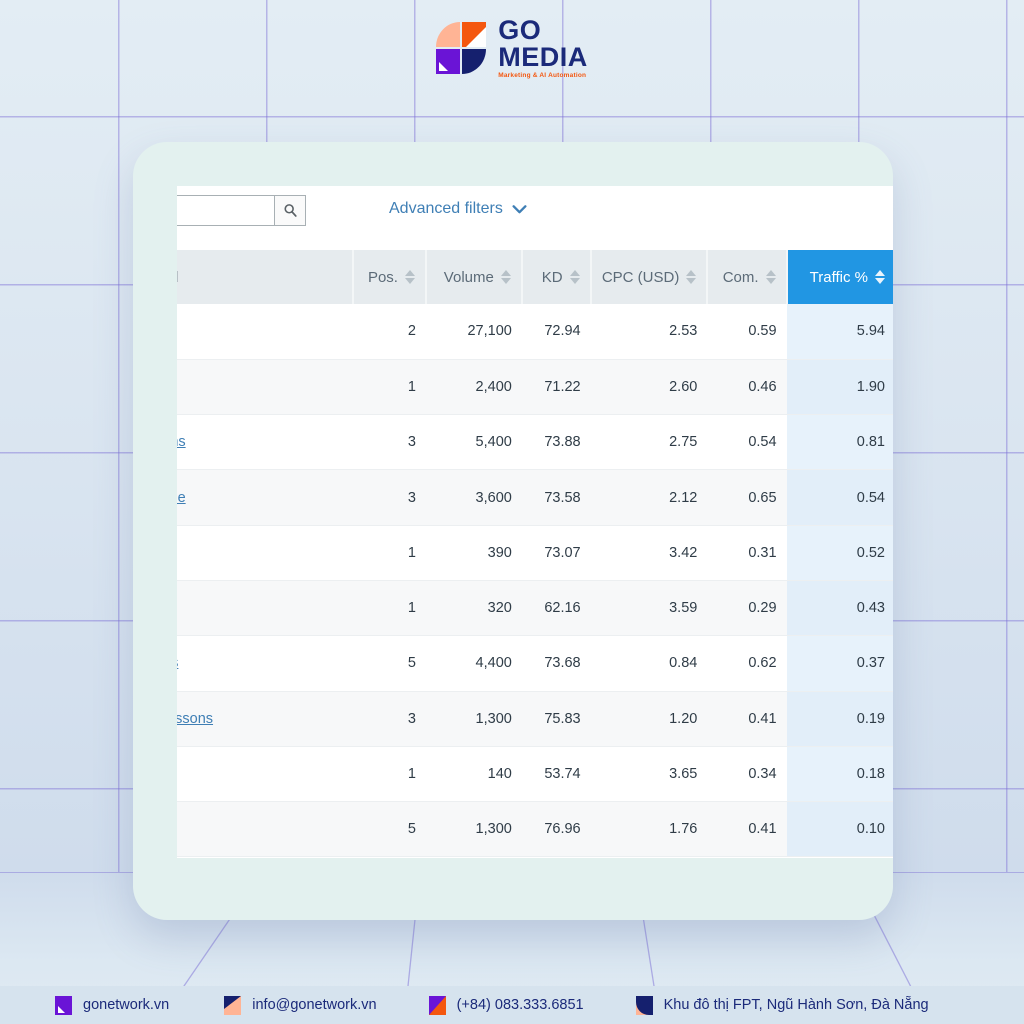 This screenshot has height=1024, width=1024. Describe the element at coordinates (649, 553) in the screenshot. I see `cell-cpc: 3.42` at that location.